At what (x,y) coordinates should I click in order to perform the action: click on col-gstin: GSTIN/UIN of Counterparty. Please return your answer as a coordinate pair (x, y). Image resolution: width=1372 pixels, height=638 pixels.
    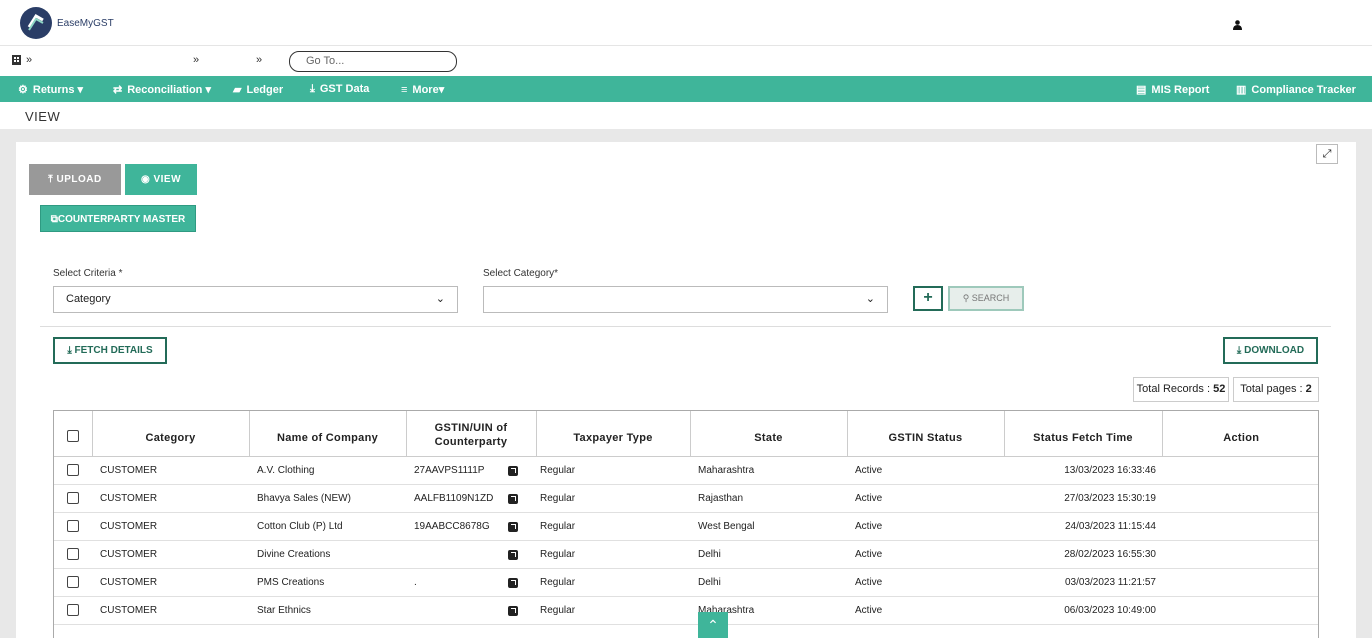
    Looking at the image, I should click on (471, 434).